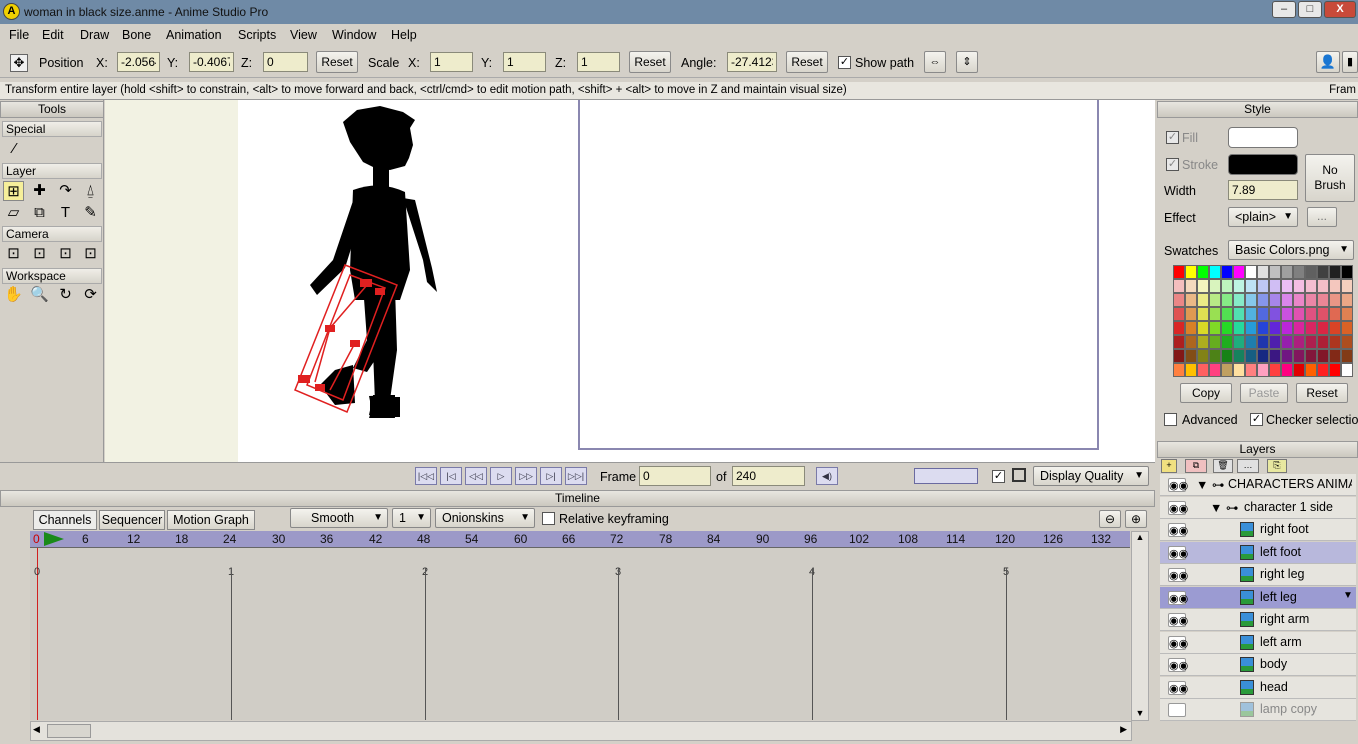 The width and height of the screenshot is (1358, 744). Describe the element at coordinates (411, 518) in the screenshot. I see `step-dropdown: 1 ▼` at that location.